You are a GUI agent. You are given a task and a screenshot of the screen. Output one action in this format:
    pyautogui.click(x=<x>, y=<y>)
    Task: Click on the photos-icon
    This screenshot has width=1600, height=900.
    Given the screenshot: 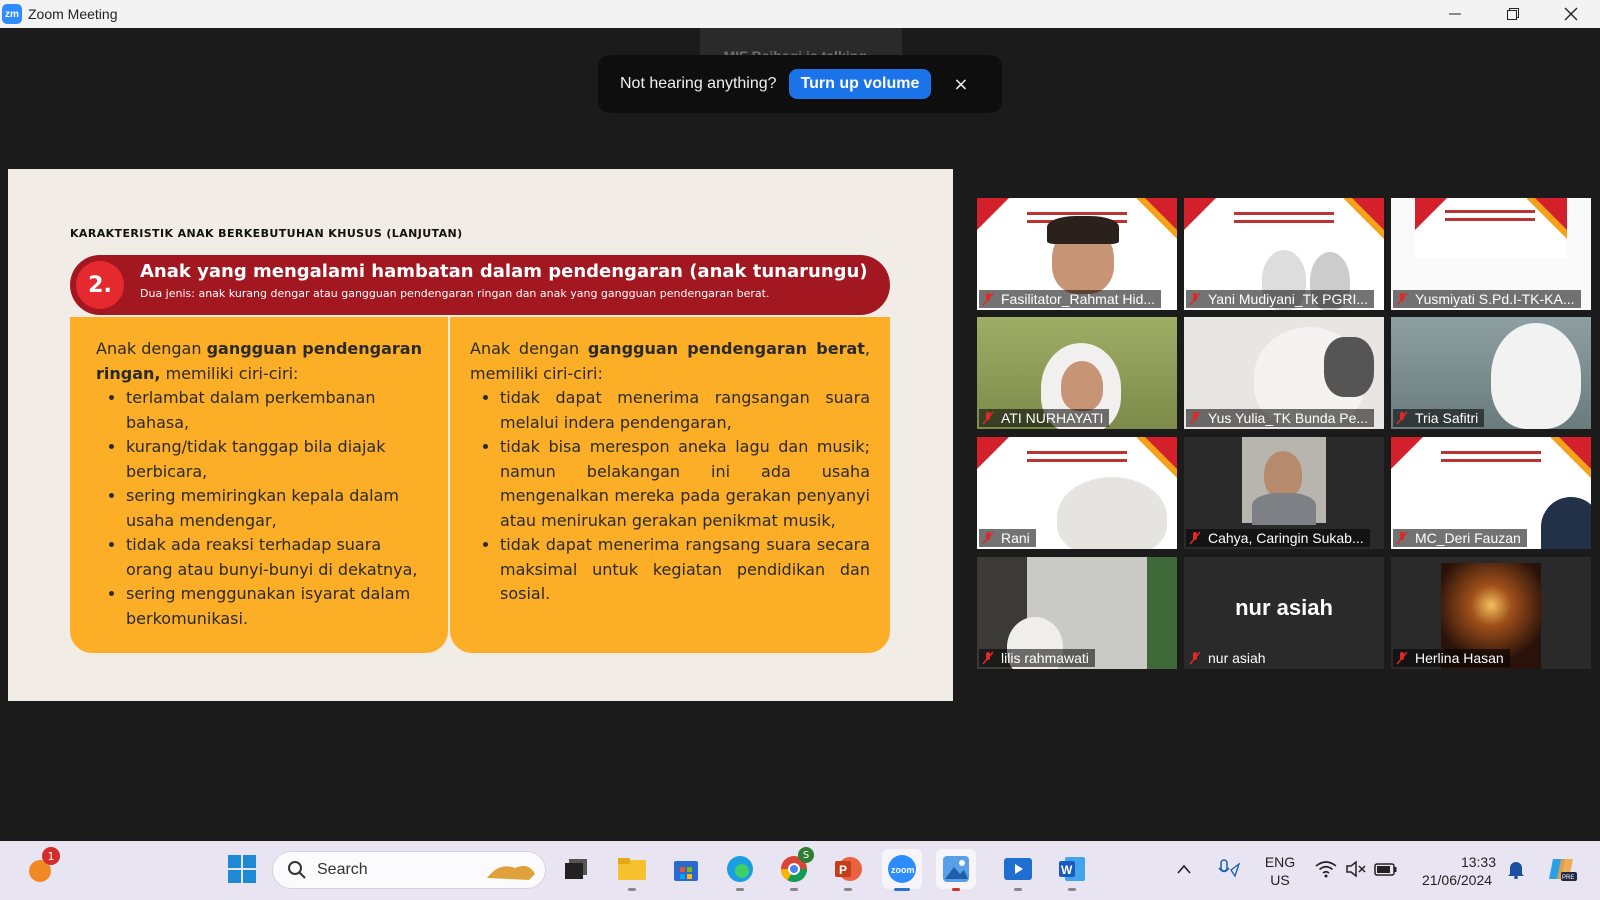 What is the action you would take?
    pyautogui.click(x=956, y=869)
    